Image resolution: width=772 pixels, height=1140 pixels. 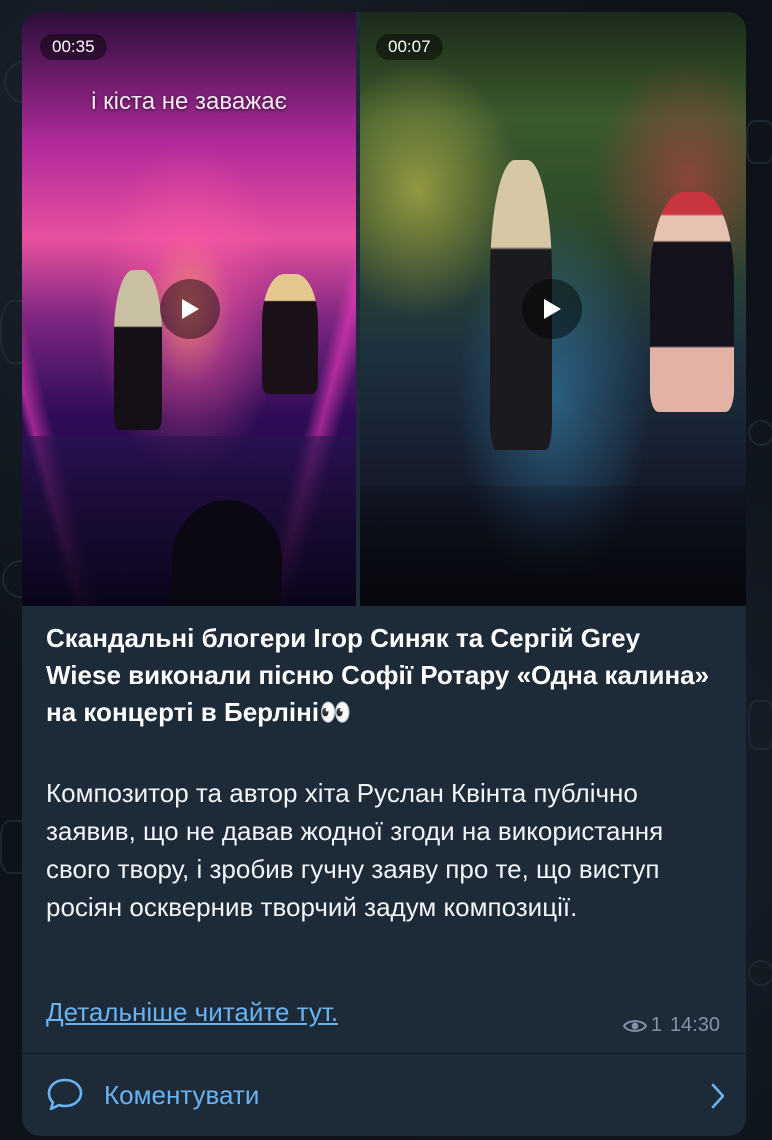 What do you see at coordinates (718, 1096) in the screenshot?
I see `chevron-right-icon` at bounding box center [718, 1096].